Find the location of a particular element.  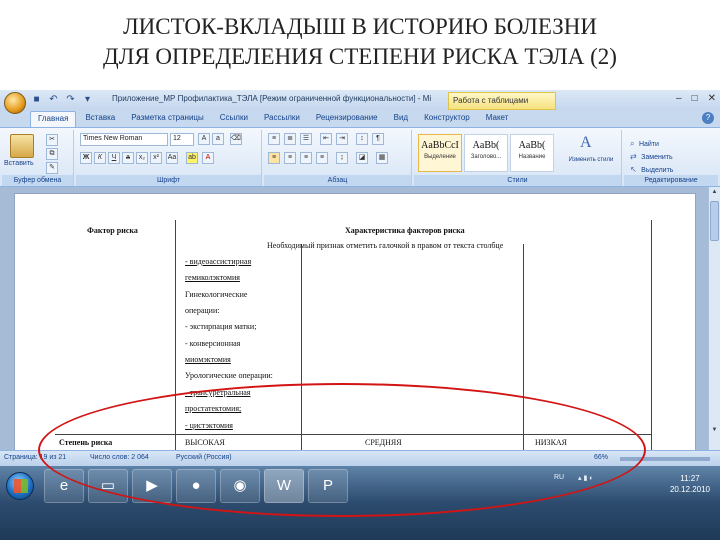

status-pages: Страница: 19 из 21 is located at coordinates (35, 457).